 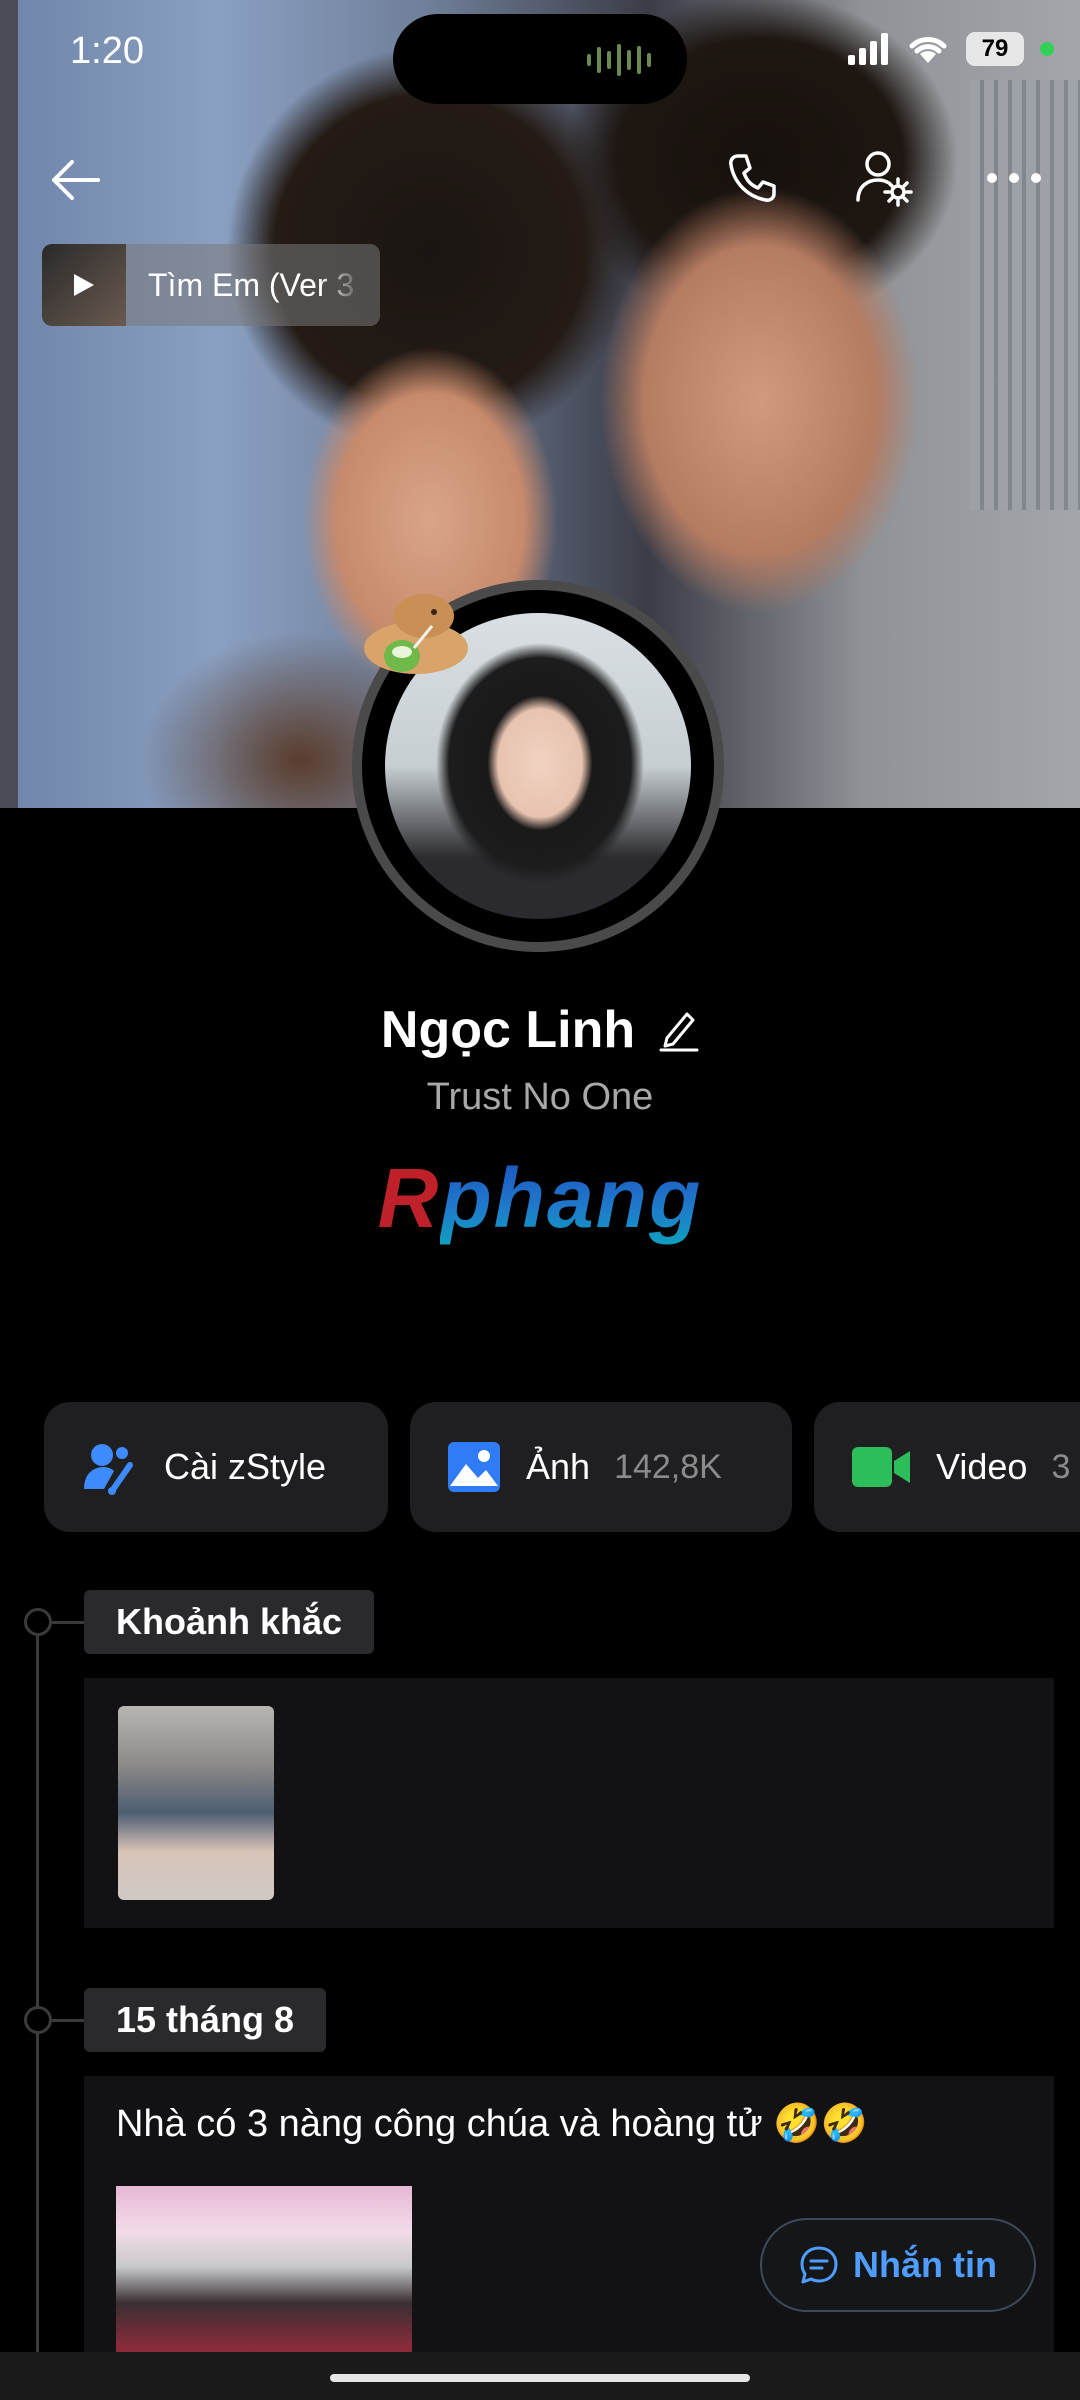 What do you see at coordinates (819, 2265) in the screenshot?
I see `chat-bubble-icon` at bounding box center [819, 2265].